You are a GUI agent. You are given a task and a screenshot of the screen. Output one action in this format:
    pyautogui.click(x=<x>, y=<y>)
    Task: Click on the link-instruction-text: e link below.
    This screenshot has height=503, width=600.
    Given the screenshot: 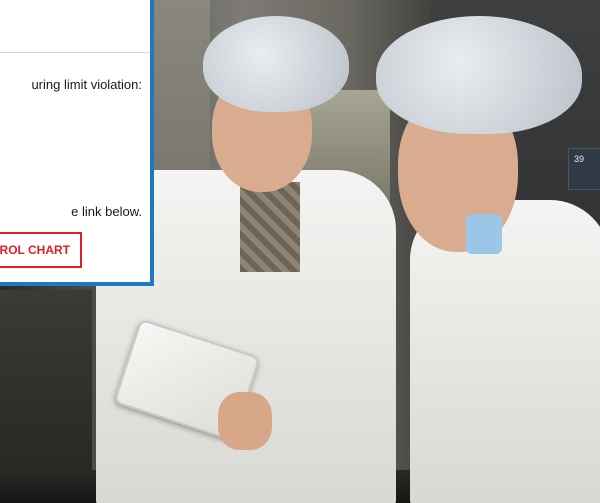 What is the action you would take?
    pyautogui.click(x=106, y=211)
    